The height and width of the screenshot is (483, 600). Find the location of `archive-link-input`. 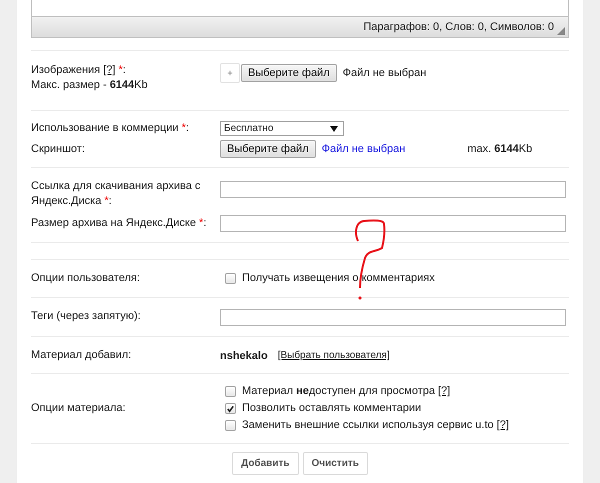

archive-link-input is located at coordinates (393, 189).